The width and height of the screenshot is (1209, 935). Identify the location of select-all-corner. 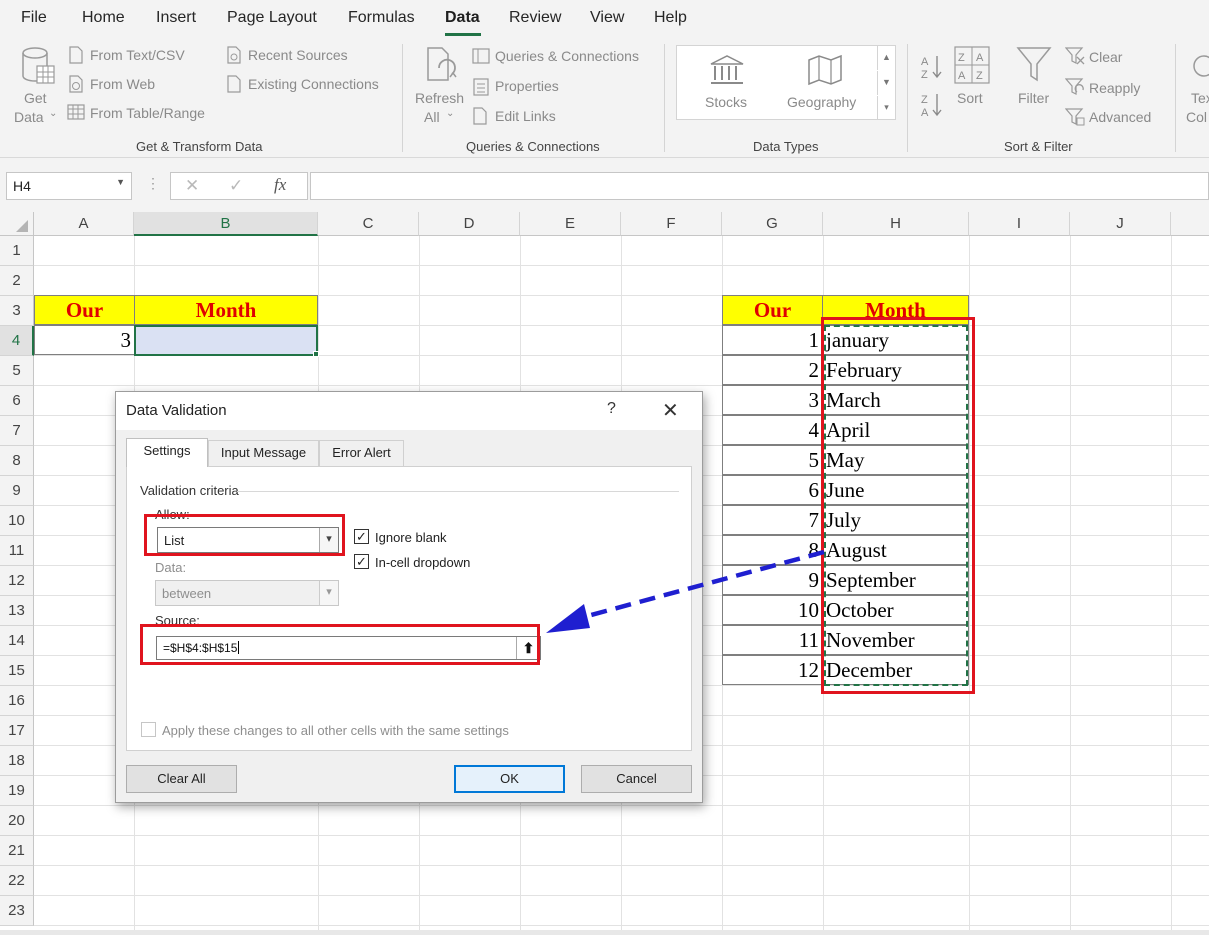
(17, 224).